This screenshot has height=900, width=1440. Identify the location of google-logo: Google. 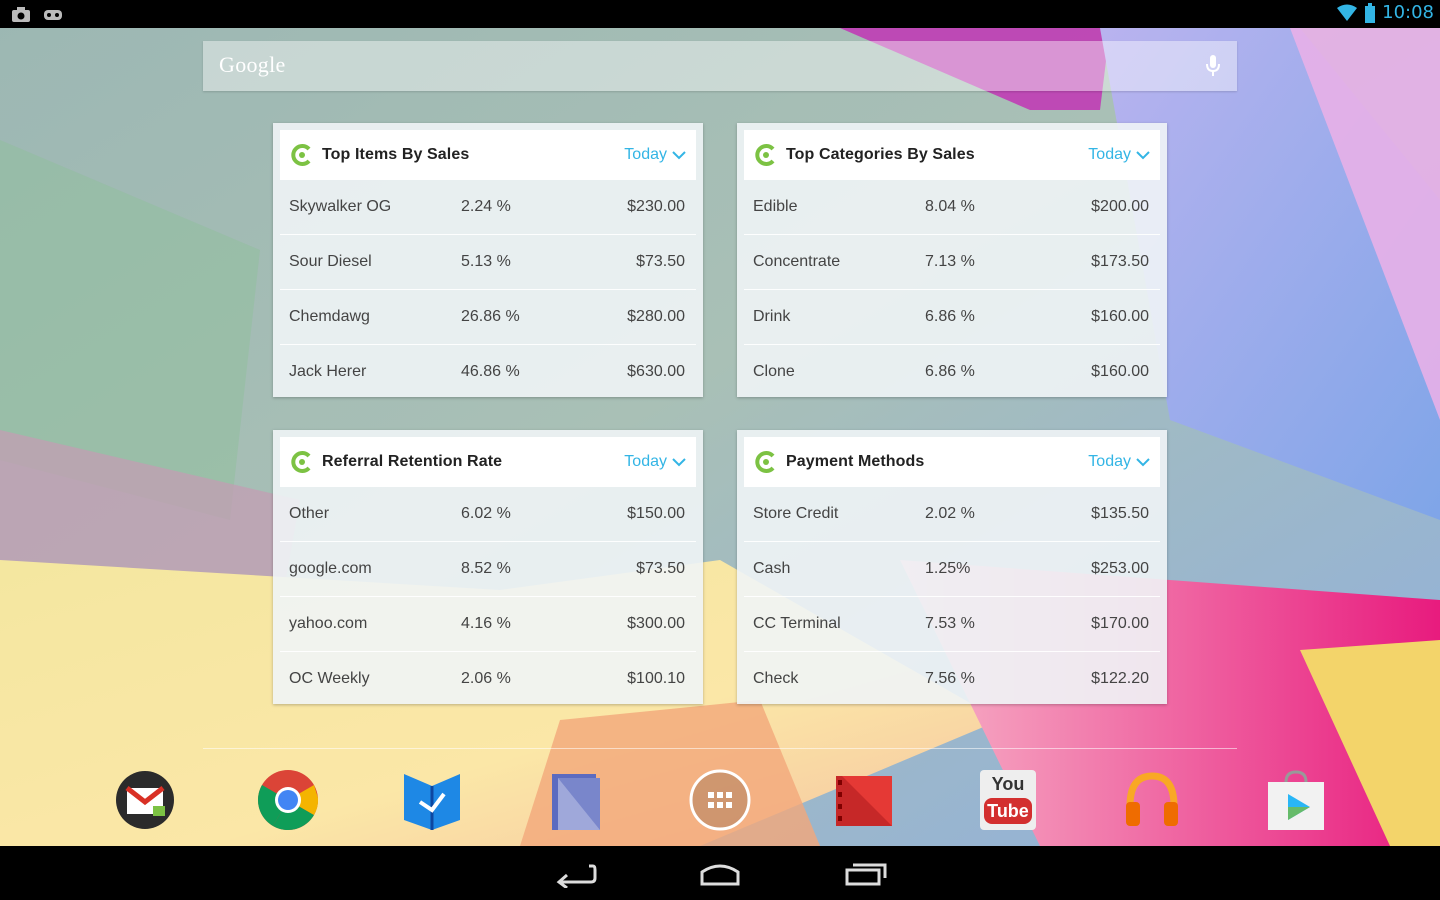
(252, 65).